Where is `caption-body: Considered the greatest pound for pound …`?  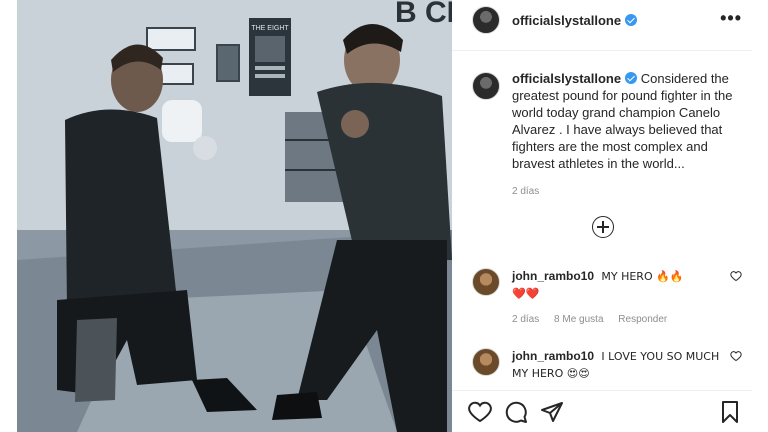 caption-body: Considered the greatest pound for pound … is located at coordinates (622, 121).